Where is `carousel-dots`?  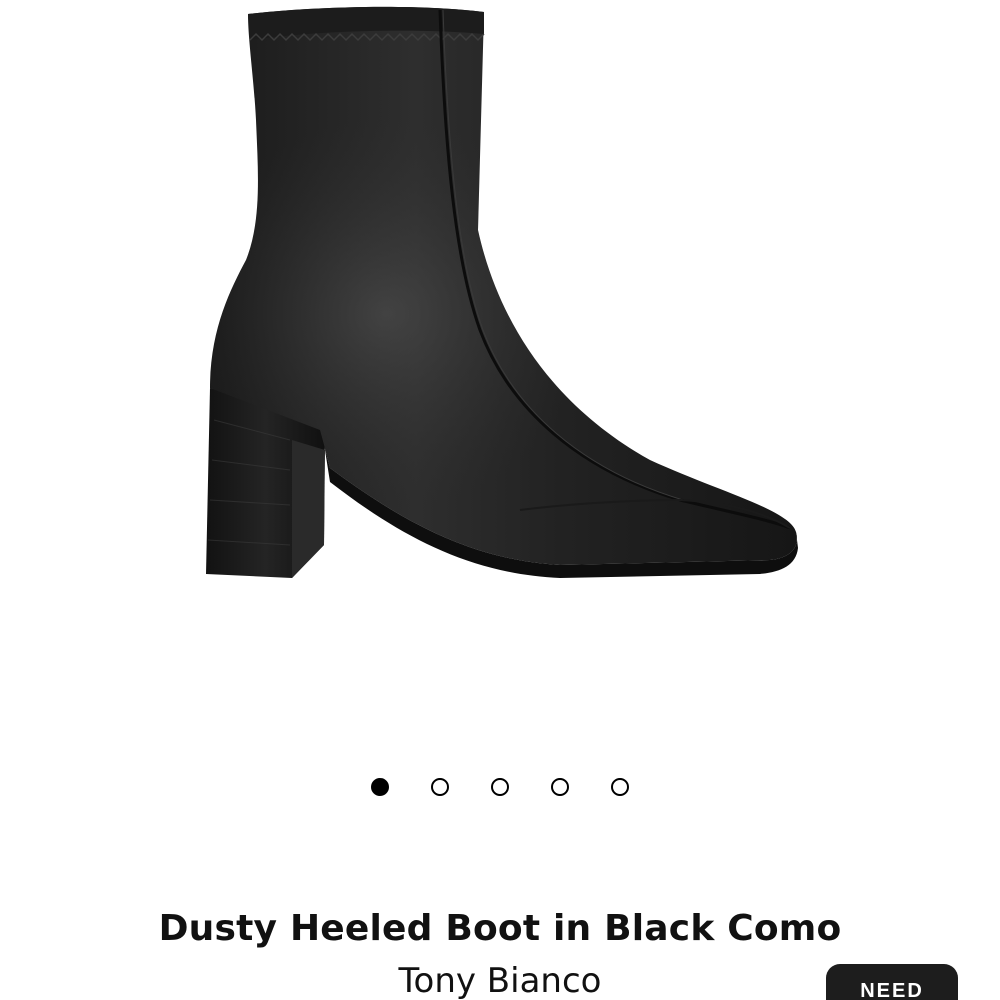 carousel-dots is located at coordinates (500, 787).